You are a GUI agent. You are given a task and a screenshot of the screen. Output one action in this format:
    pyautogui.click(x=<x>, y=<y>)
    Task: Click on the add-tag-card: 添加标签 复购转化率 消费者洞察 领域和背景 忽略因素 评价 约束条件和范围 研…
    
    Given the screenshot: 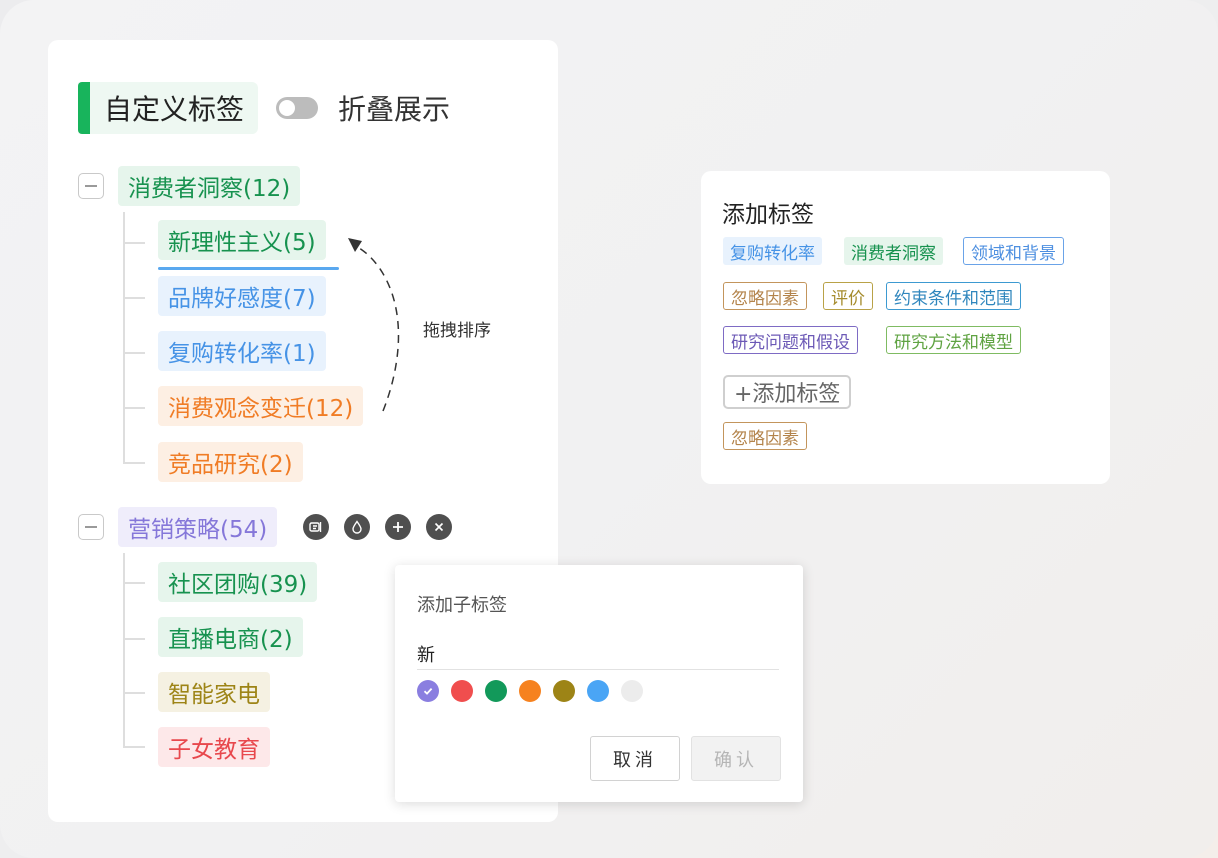 What is the action you would take?
    pyautogui.click(x=905, y=327)
    